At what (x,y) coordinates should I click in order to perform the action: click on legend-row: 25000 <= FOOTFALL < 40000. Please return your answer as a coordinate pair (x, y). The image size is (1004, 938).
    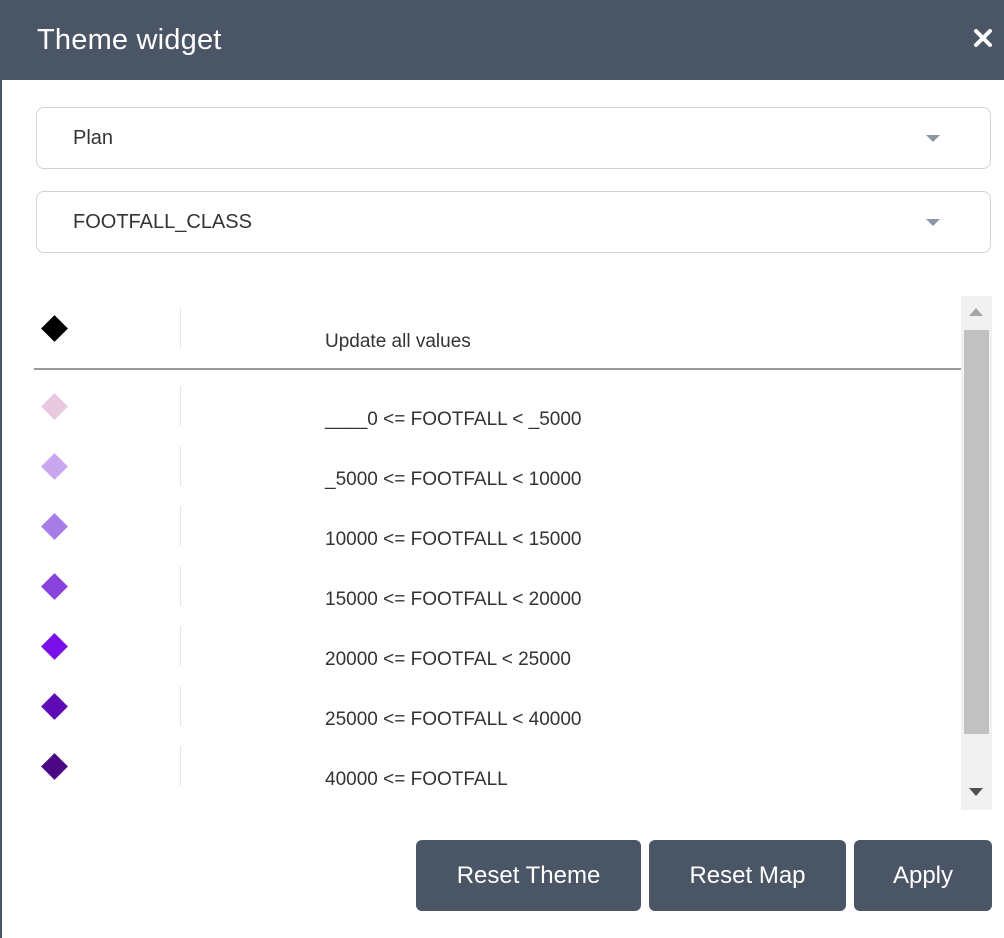
    Looking at the image, I should click on (497, 716).